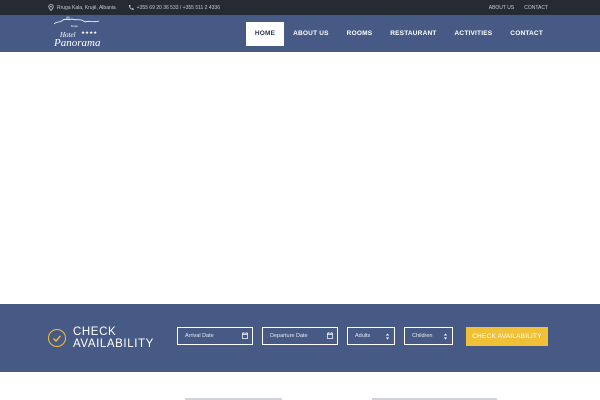 This screenshot has height=400, width=600. I want to click on svg-text: Kruje, so click(74, 26).